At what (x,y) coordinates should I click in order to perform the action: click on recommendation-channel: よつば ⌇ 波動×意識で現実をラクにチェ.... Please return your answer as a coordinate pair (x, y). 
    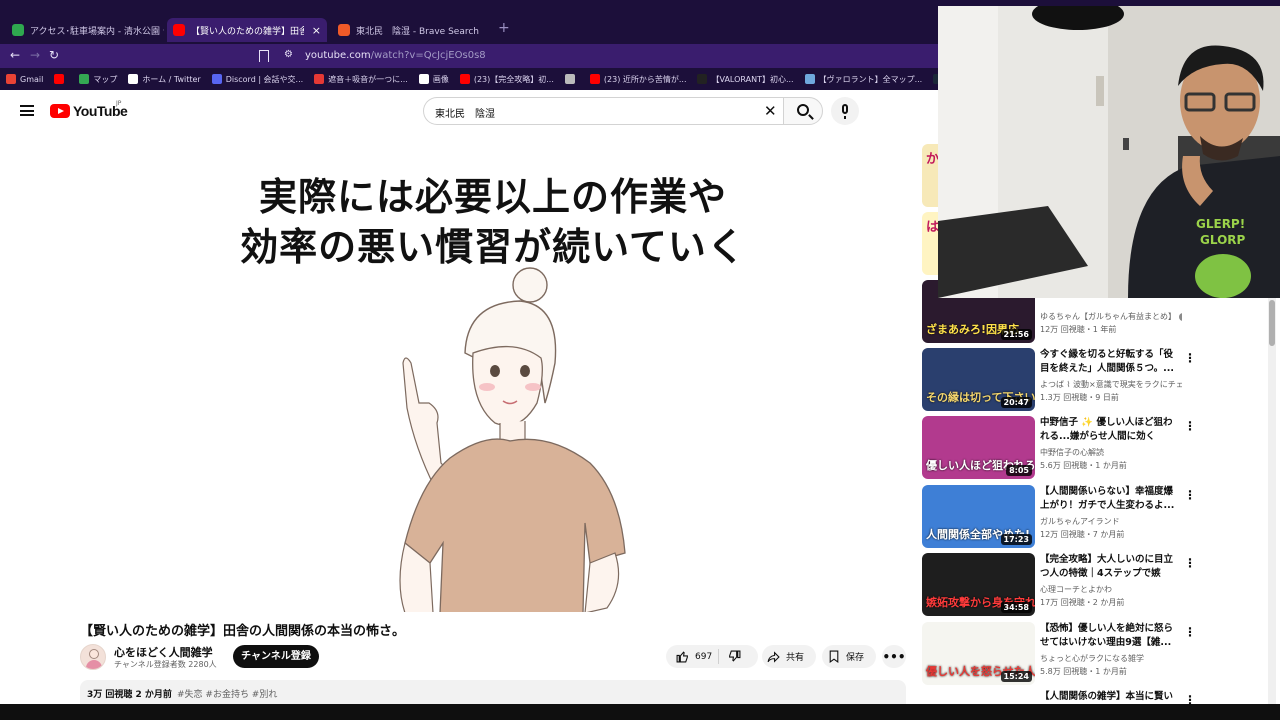
    Looking at the image, I should click on (1111, 384).